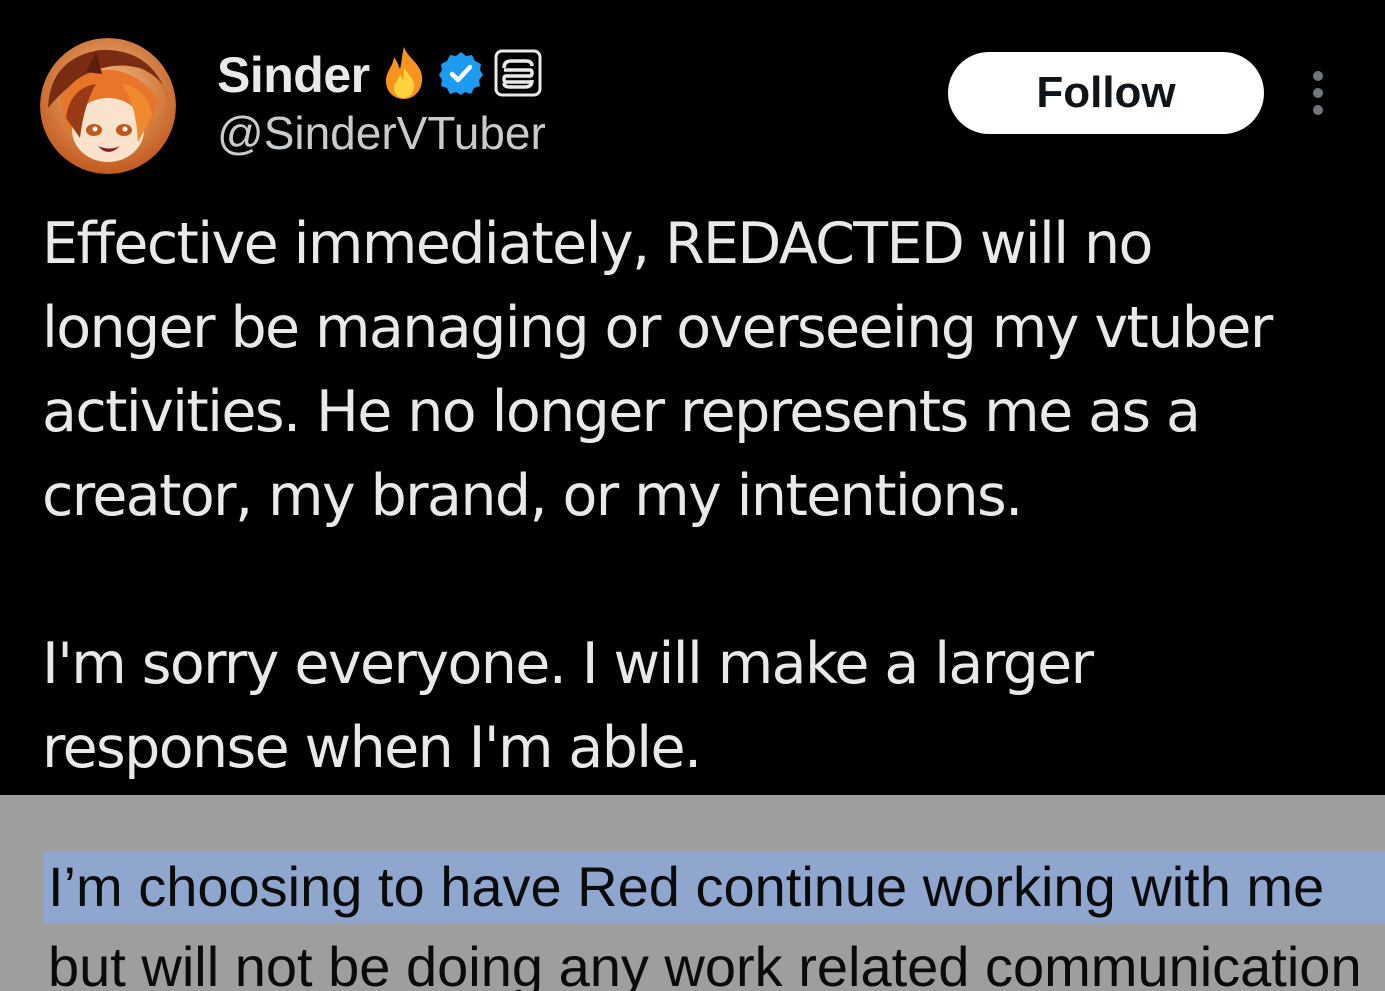 The height and width of the screenshot is (991, 1385). Describe the element at coordinates (108, 106) in the screenshot. I see `avatar` at that location.